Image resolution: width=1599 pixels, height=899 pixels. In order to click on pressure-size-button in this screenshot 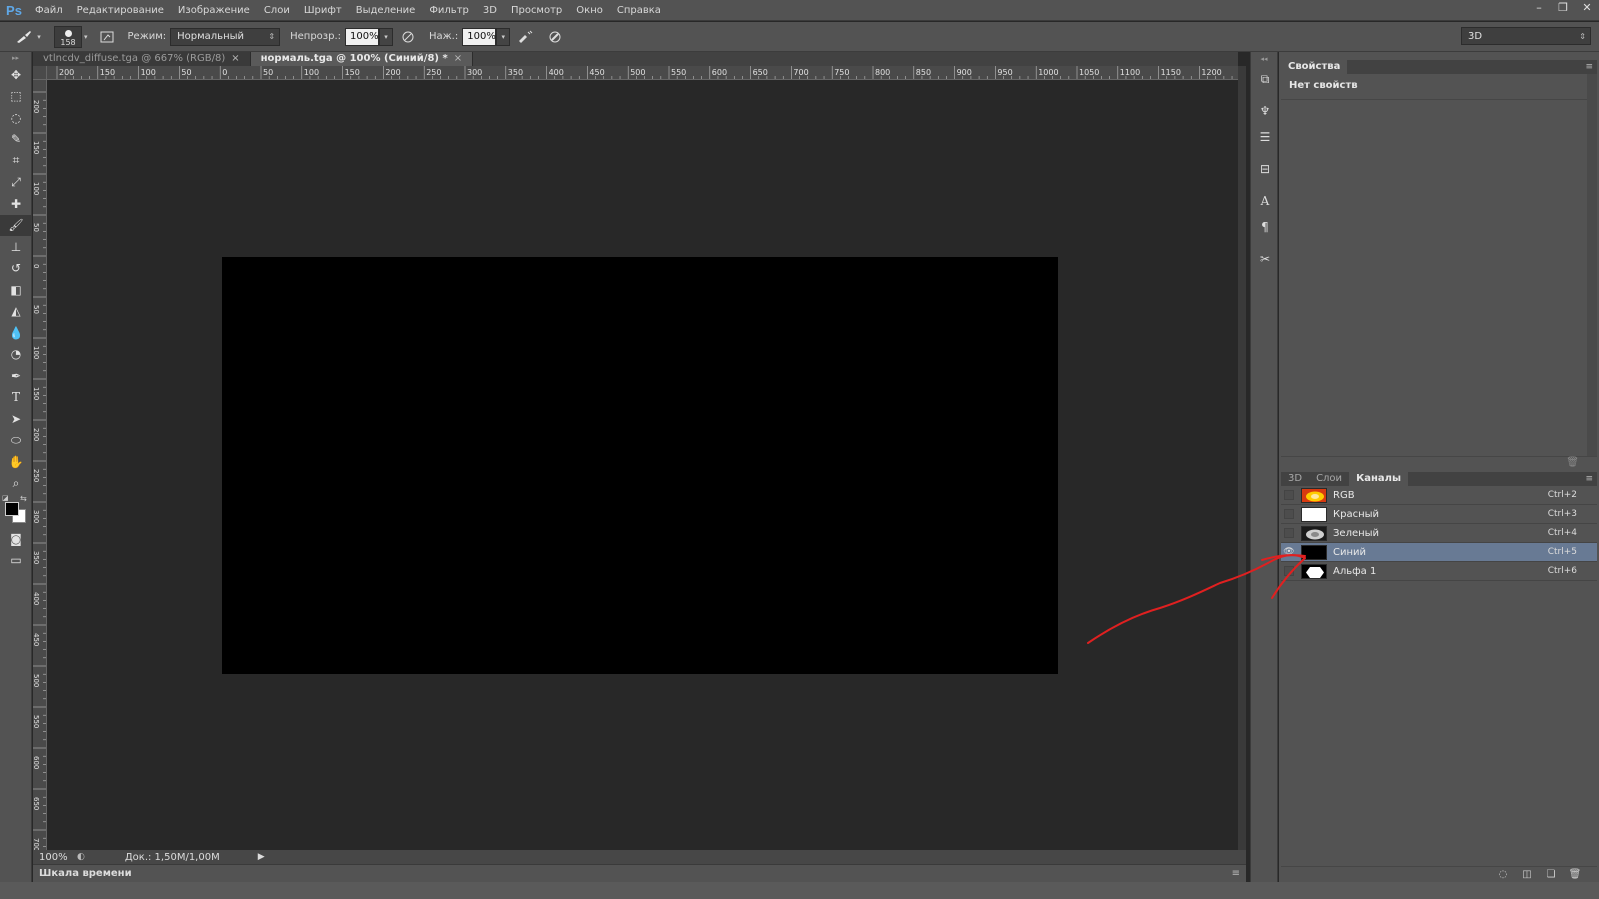, I will do `click(555, 37)`.